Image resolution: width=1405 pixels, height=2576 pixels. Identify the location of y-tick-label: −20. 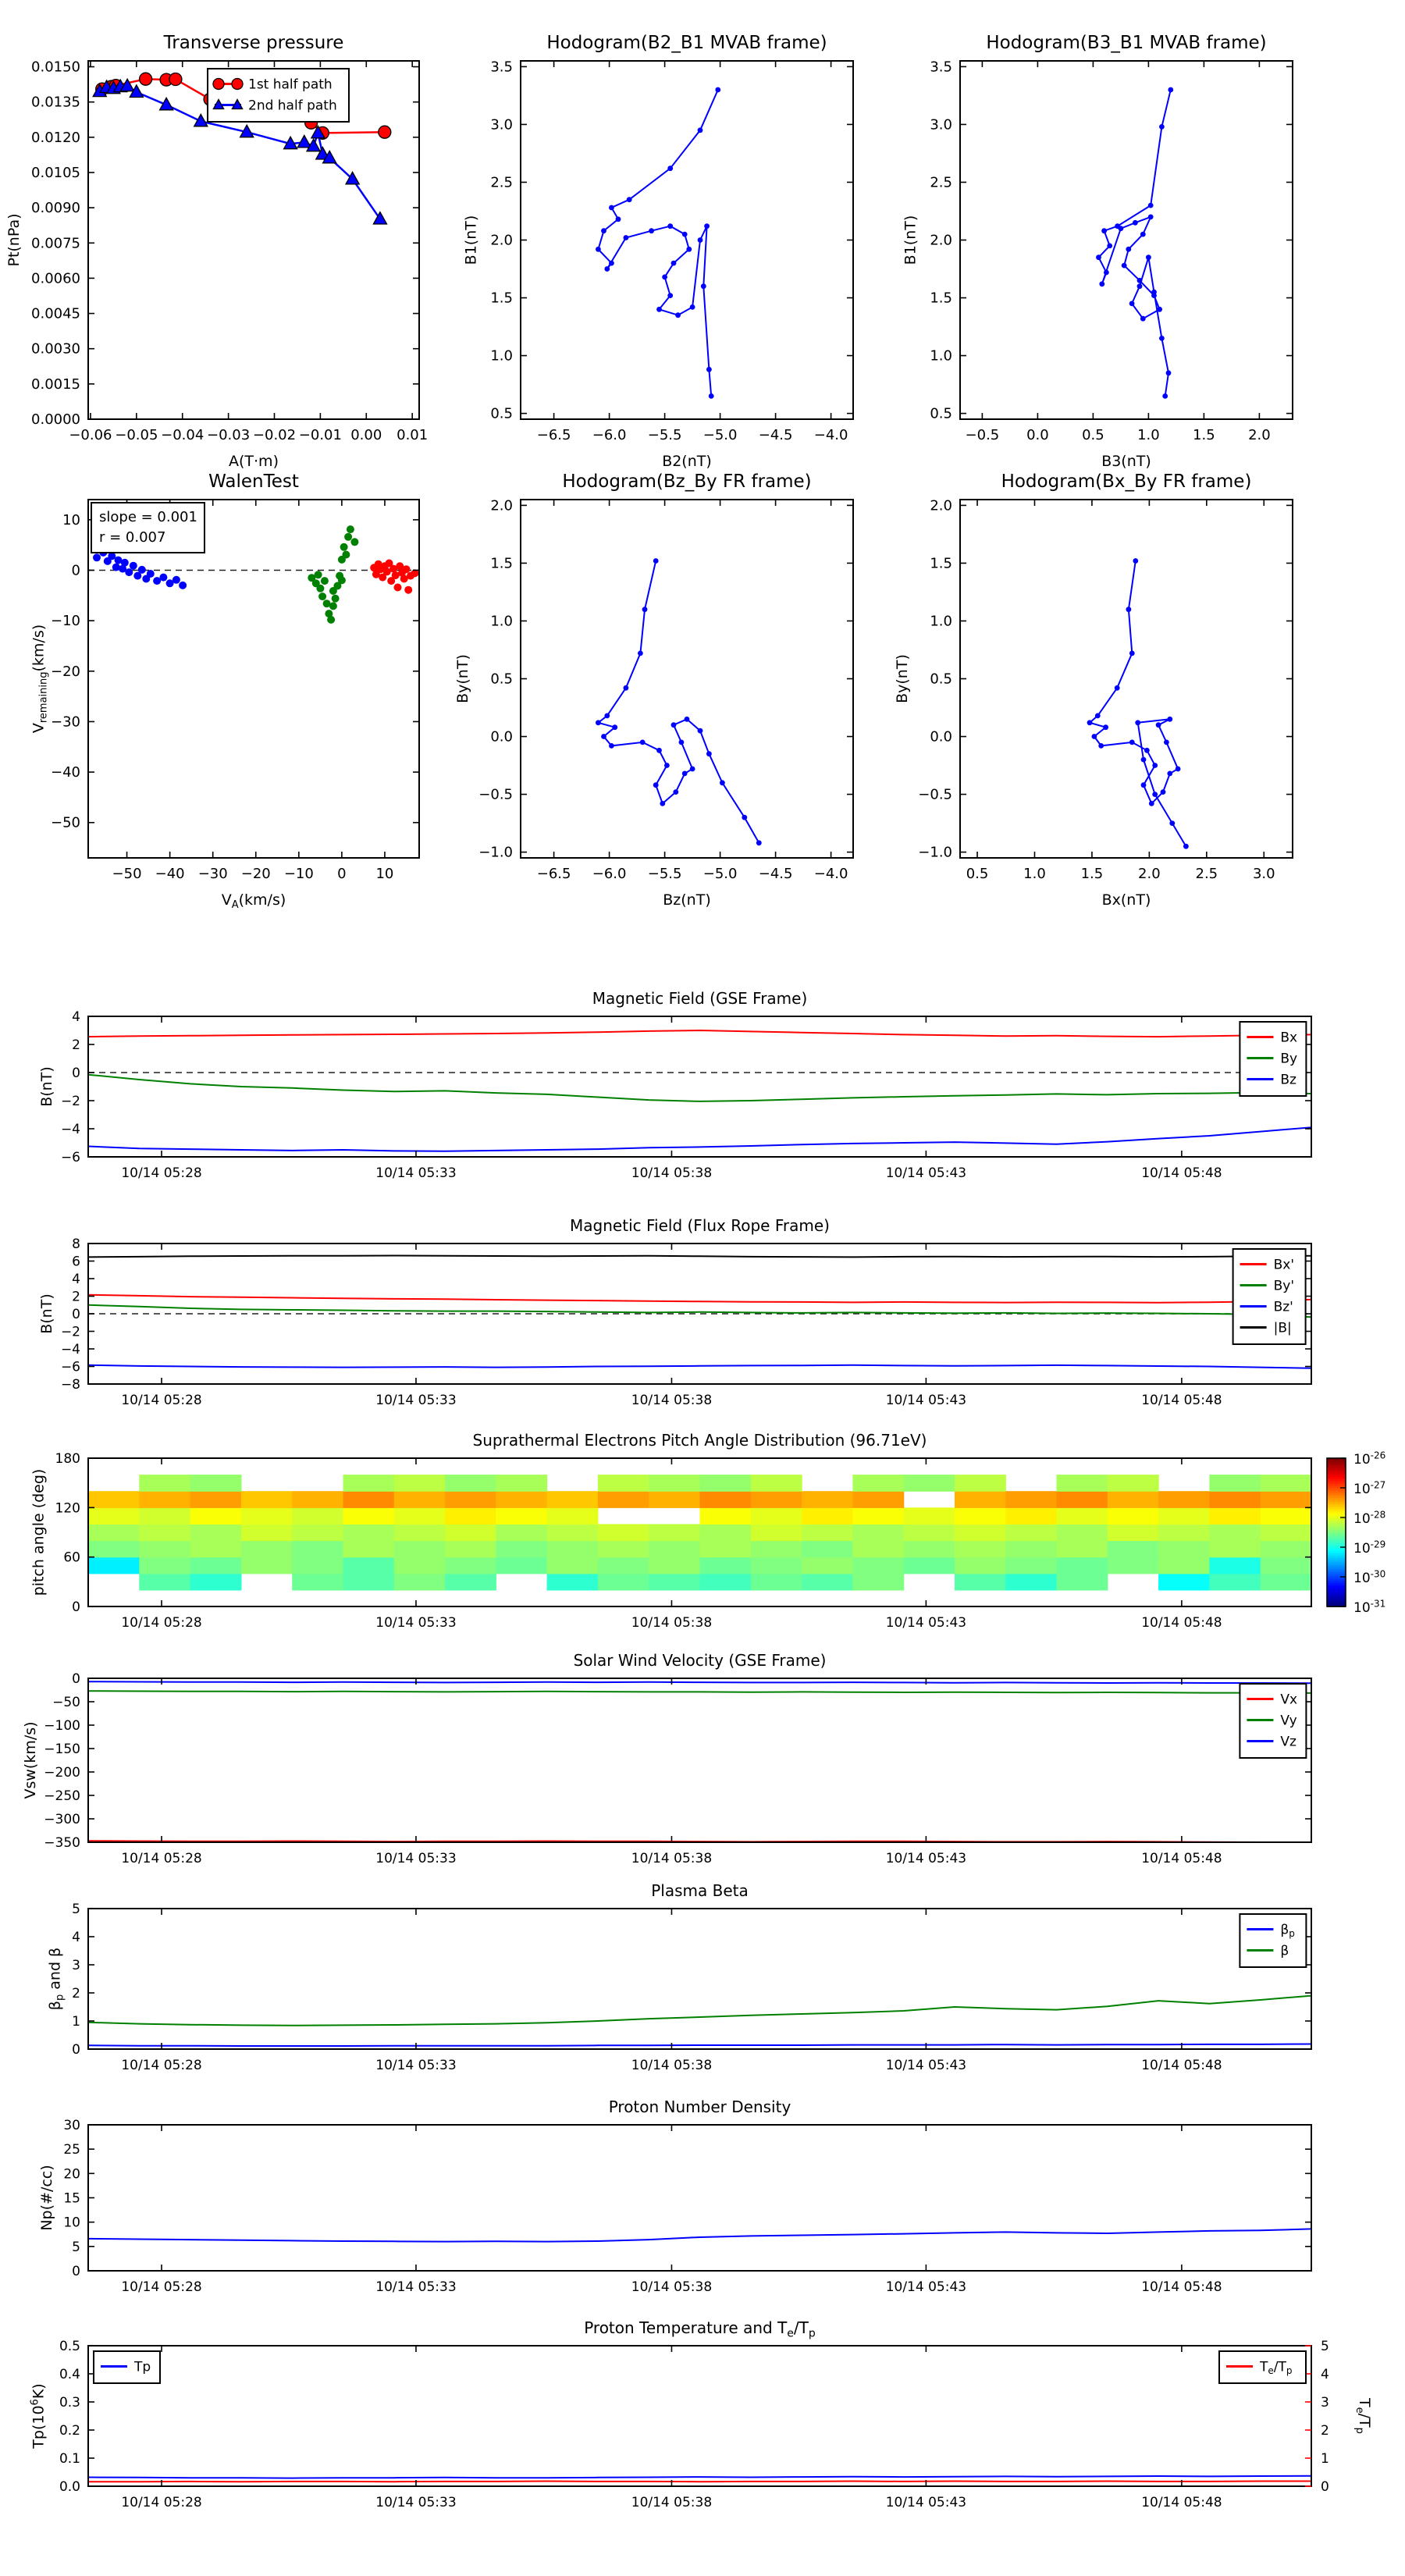
(65, 672).